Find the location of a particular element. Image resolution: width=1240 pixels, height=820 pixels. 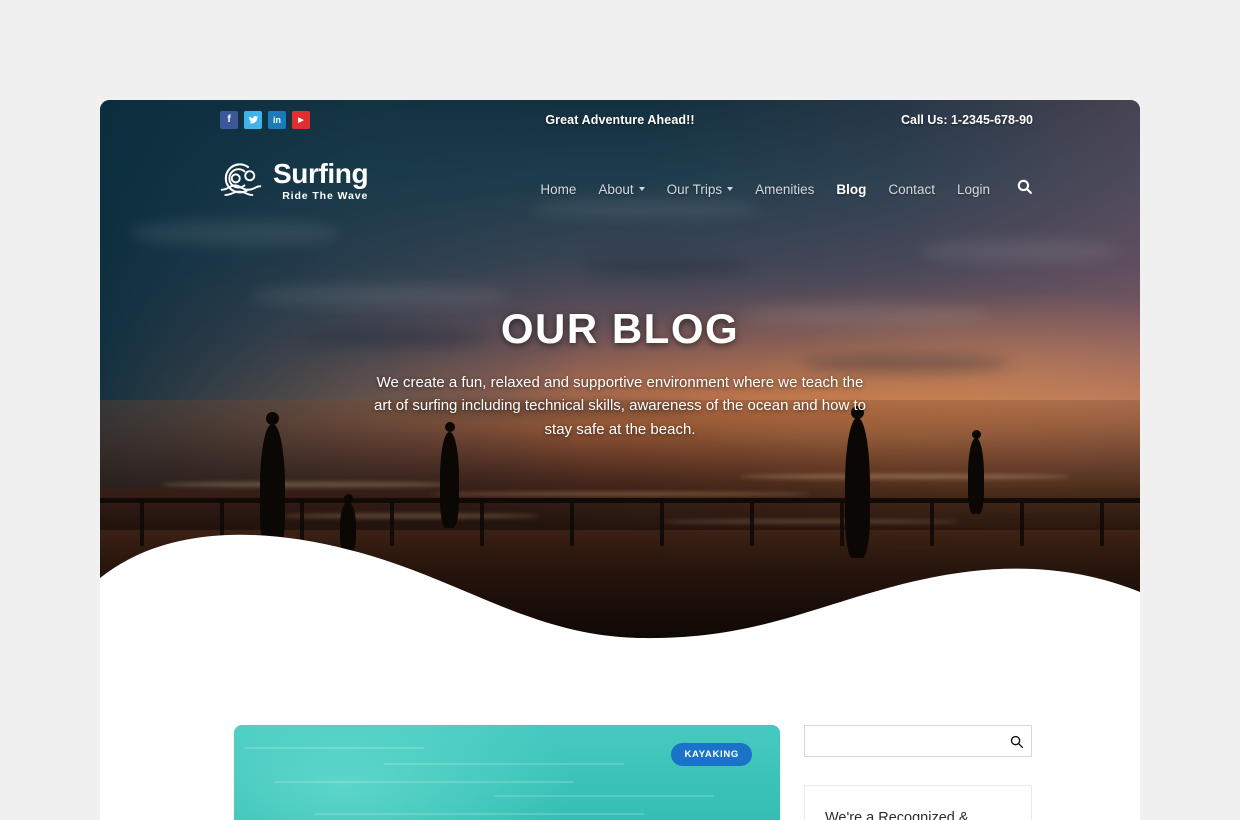

nav-item-login: Login is located at coordinates (973, 189).